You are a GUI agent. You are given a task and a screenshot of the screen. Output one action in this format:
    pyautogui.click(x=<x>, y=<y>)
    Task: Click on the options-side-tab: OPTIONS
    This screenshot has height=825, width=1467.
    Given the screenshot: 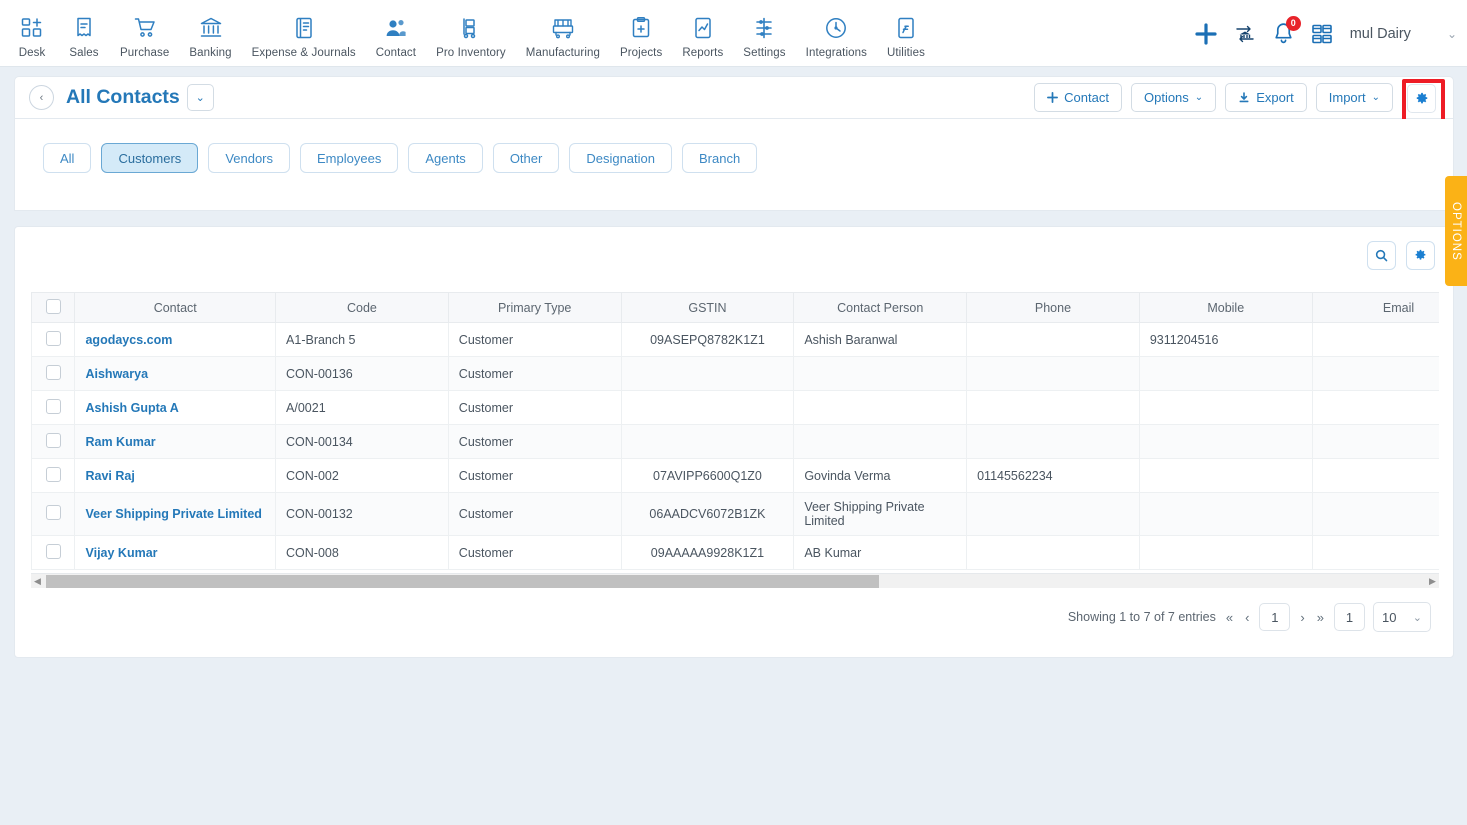 What is the action you would take?
    pyautogui.click(x=1456, y=231)
    